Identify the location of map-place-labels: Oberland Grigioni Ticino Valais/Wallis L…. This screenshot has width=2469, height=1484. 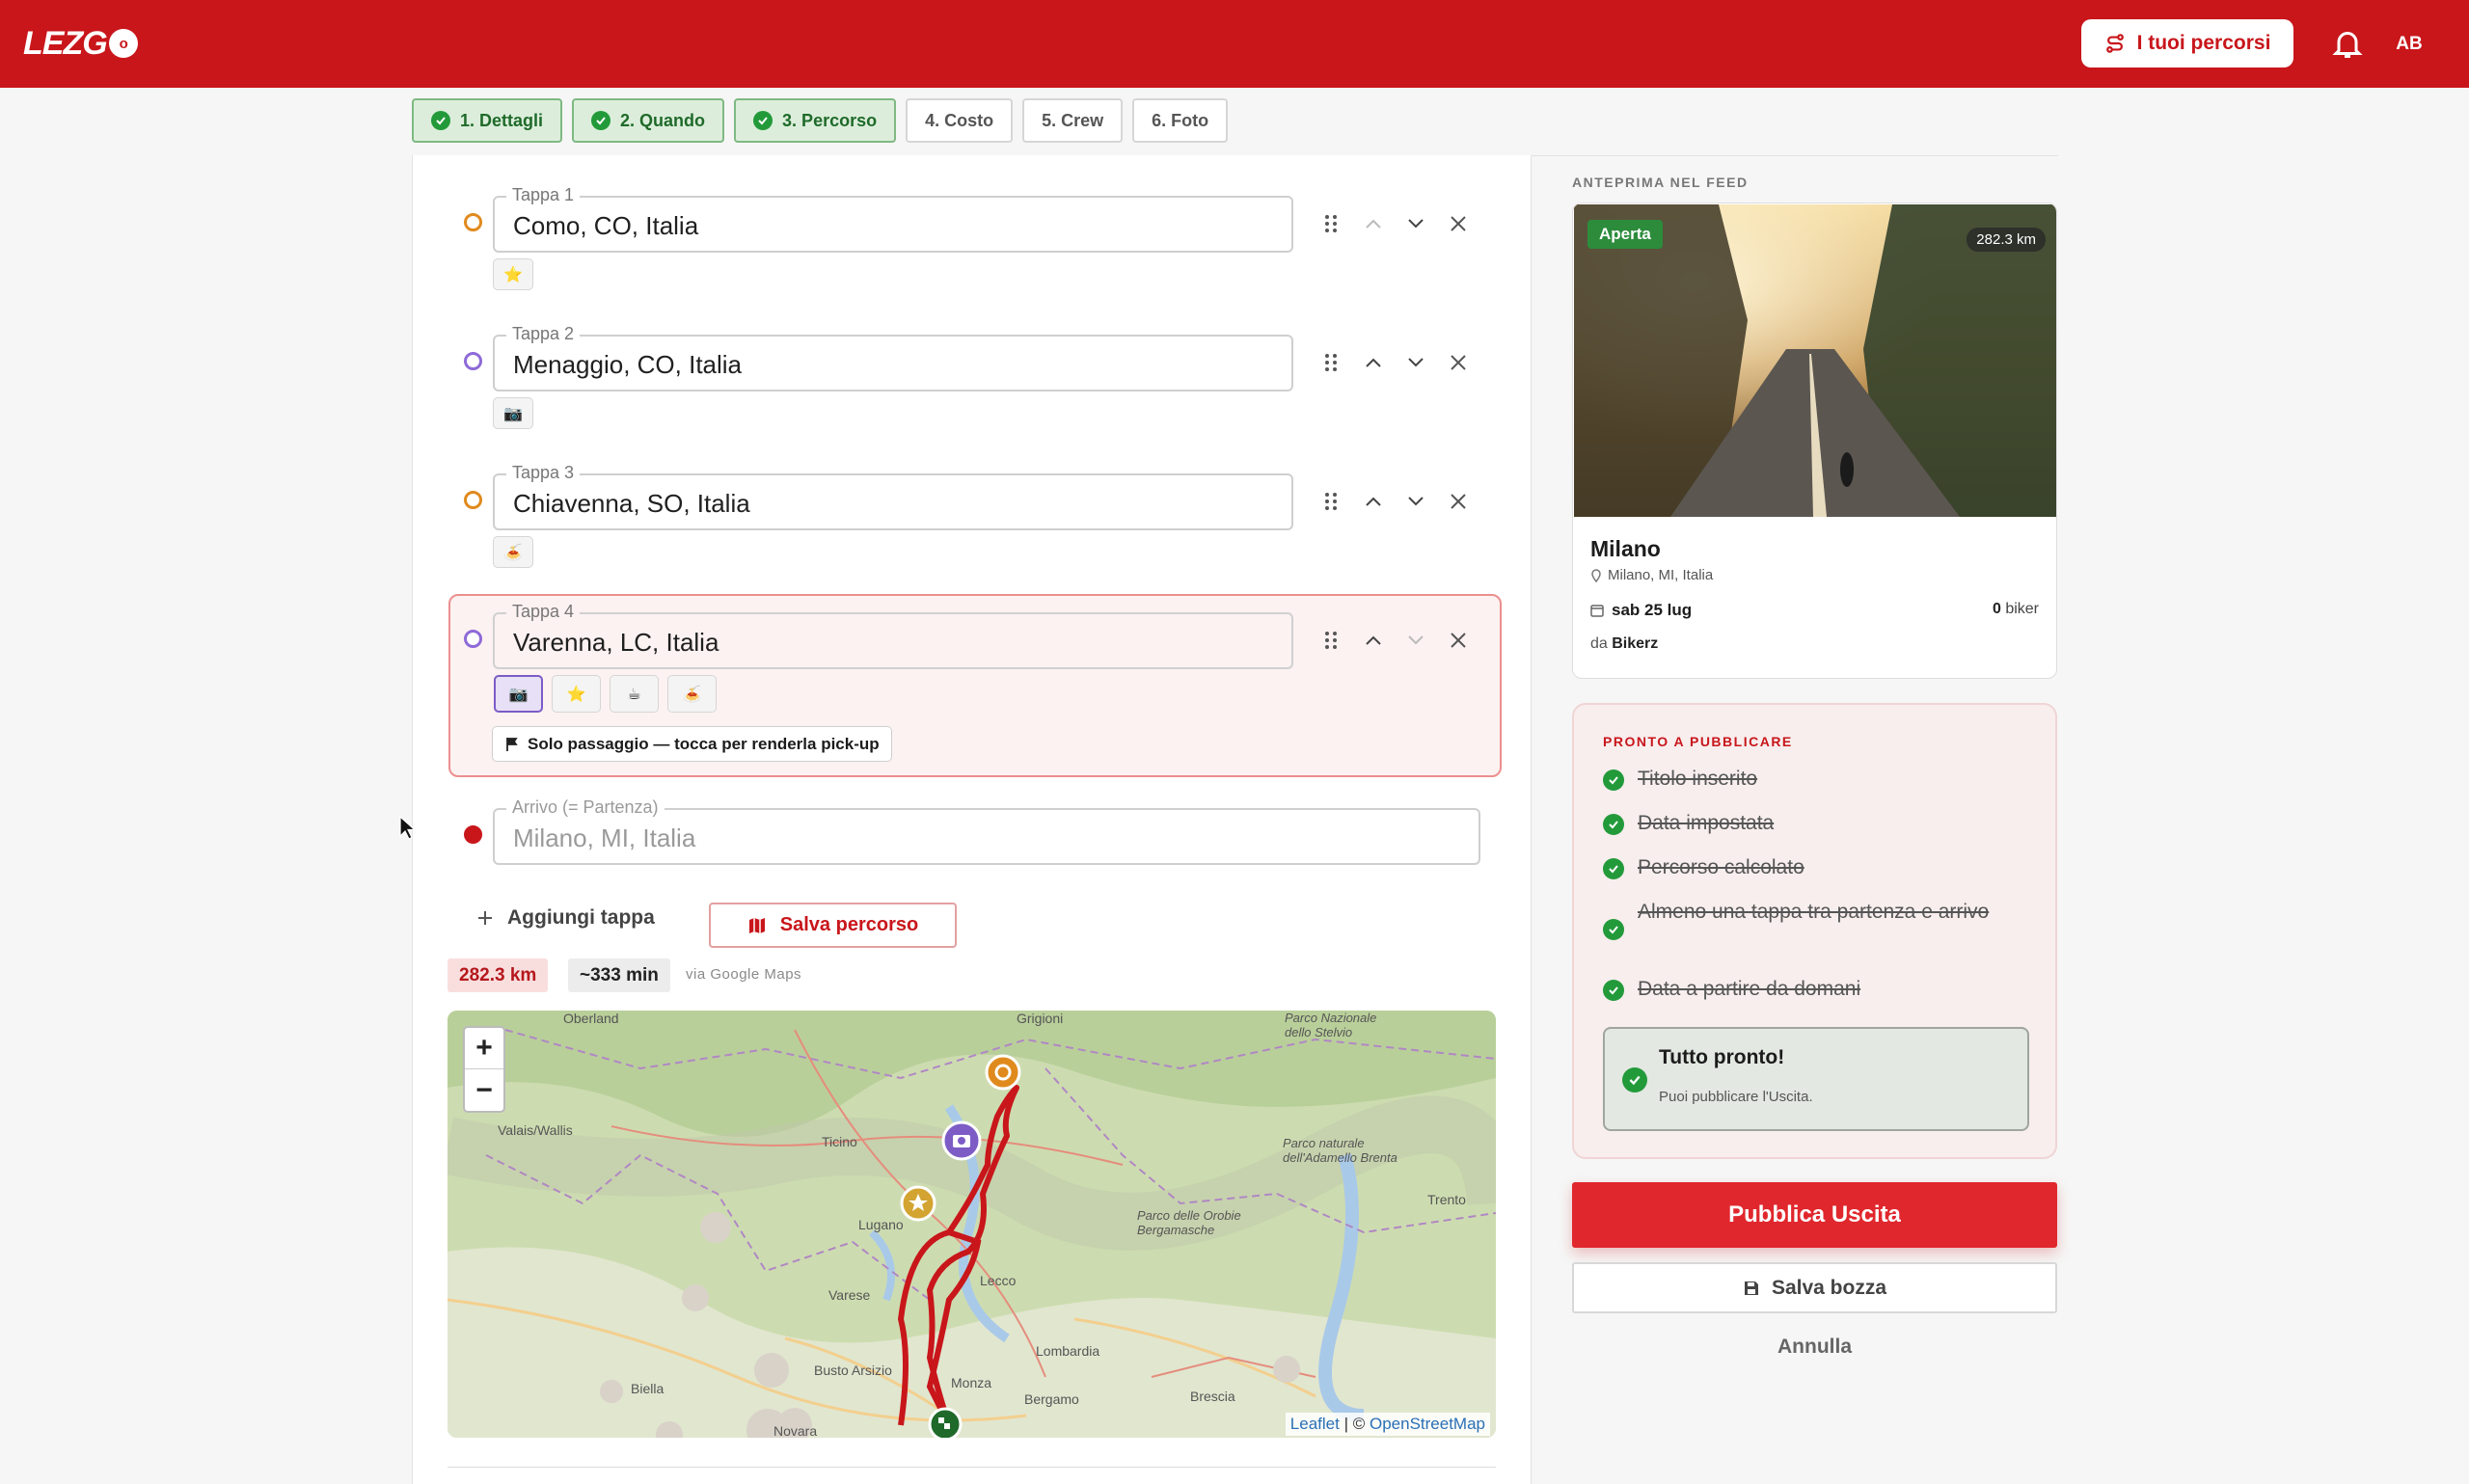
(972, 1224).